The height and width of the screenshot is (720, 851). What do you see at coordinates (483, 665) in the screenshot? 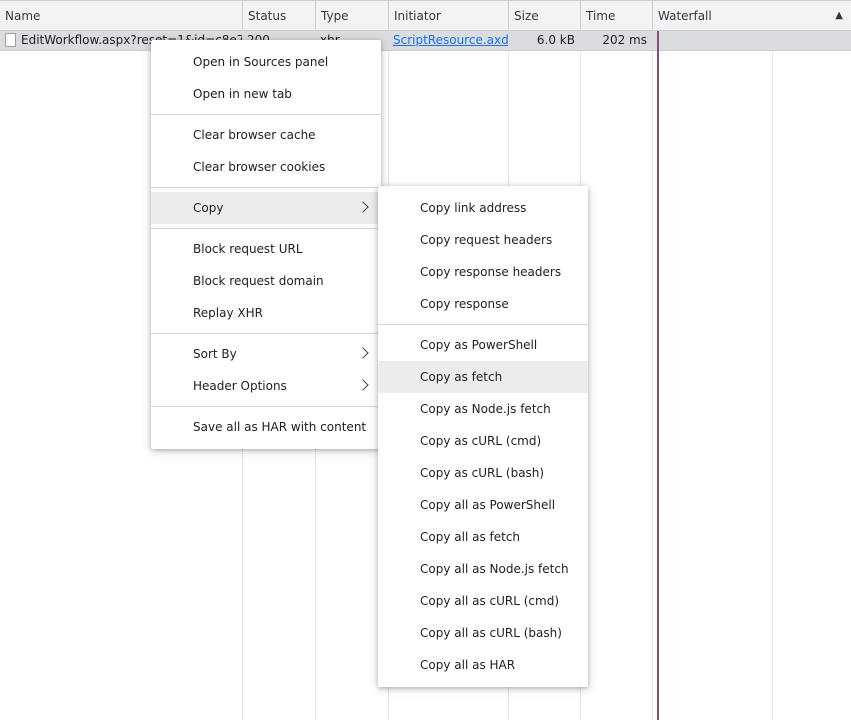
I see `menu-item-copy-all-as-har: Copy all as HAR` at bounding box center [483, 665].